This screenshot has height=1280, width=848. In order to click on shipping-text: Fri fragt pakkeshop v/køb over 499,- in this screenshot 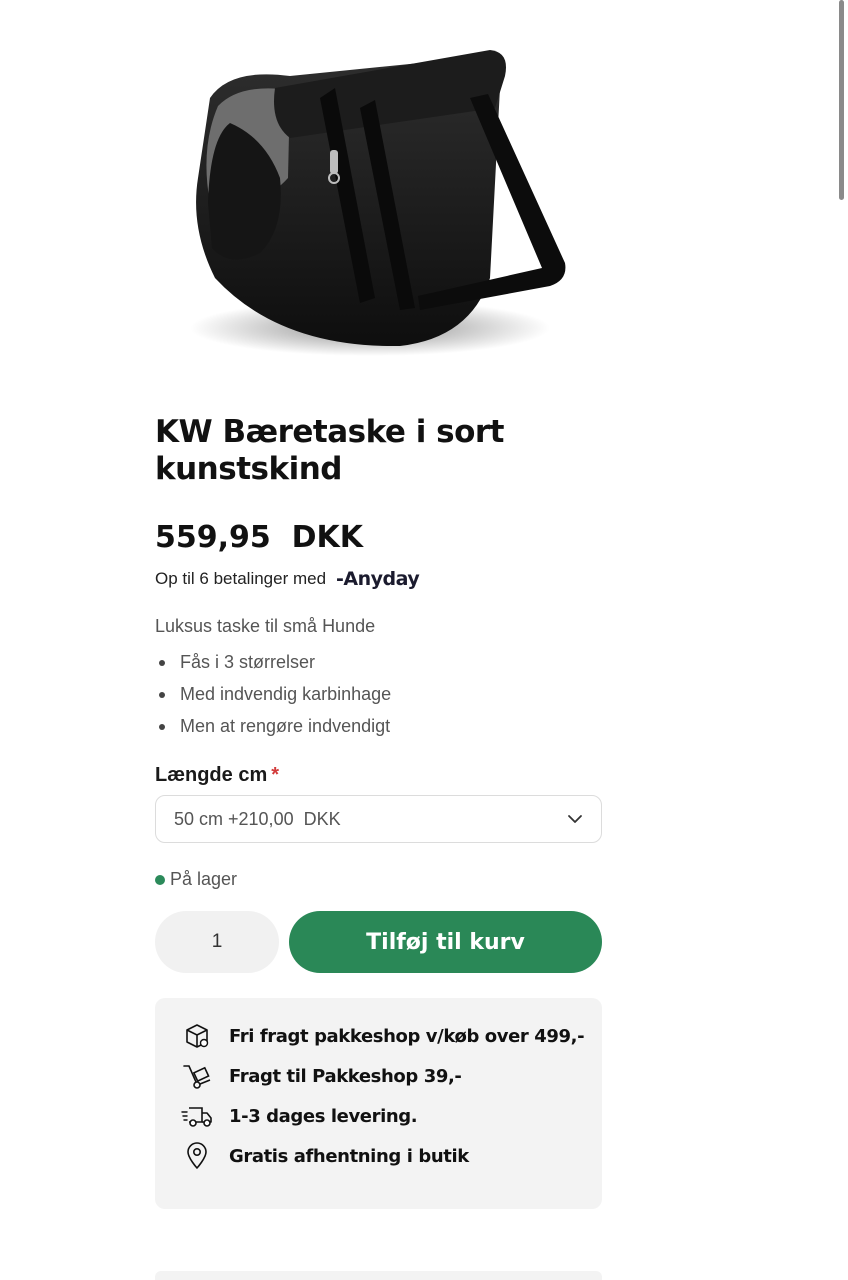, I will do `click(407, 1036)`.